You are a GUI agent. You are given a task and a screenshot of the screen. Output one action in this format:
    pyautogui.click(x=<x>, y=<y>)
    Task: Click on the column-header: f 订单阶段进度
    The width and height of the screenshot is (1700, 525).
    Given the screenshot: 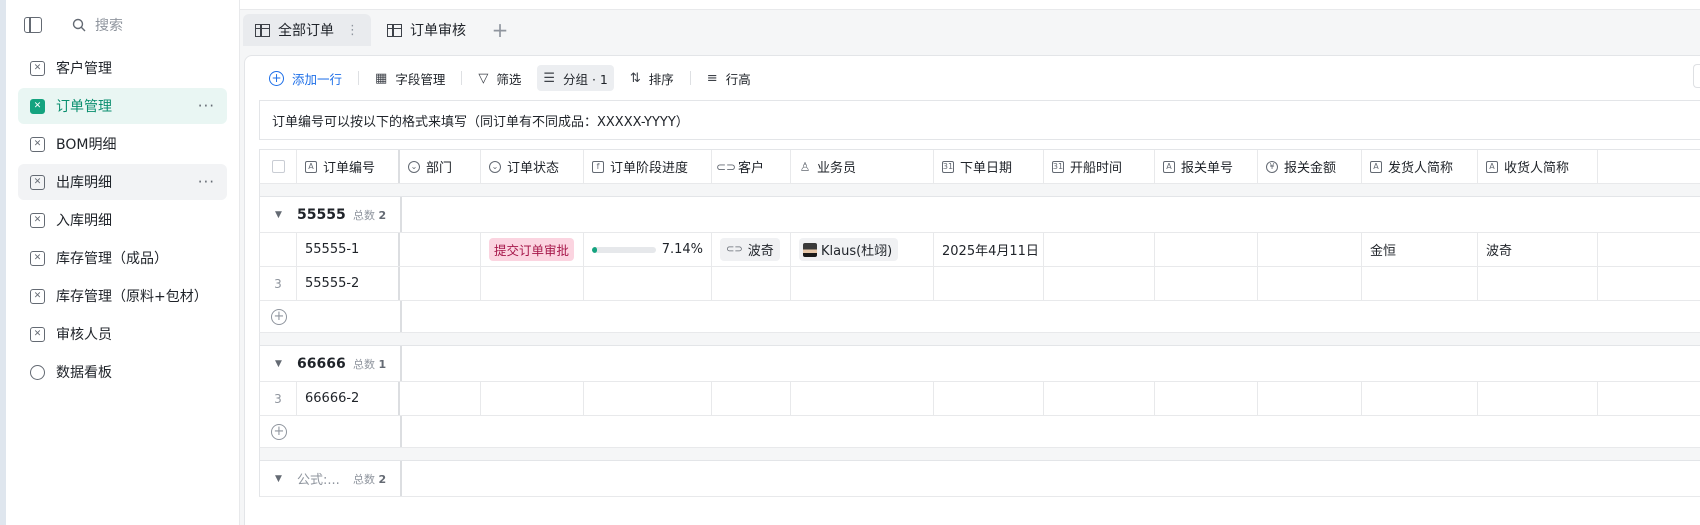 What is the action you would take?
    pyautogui.click(x=648, y=166)
    